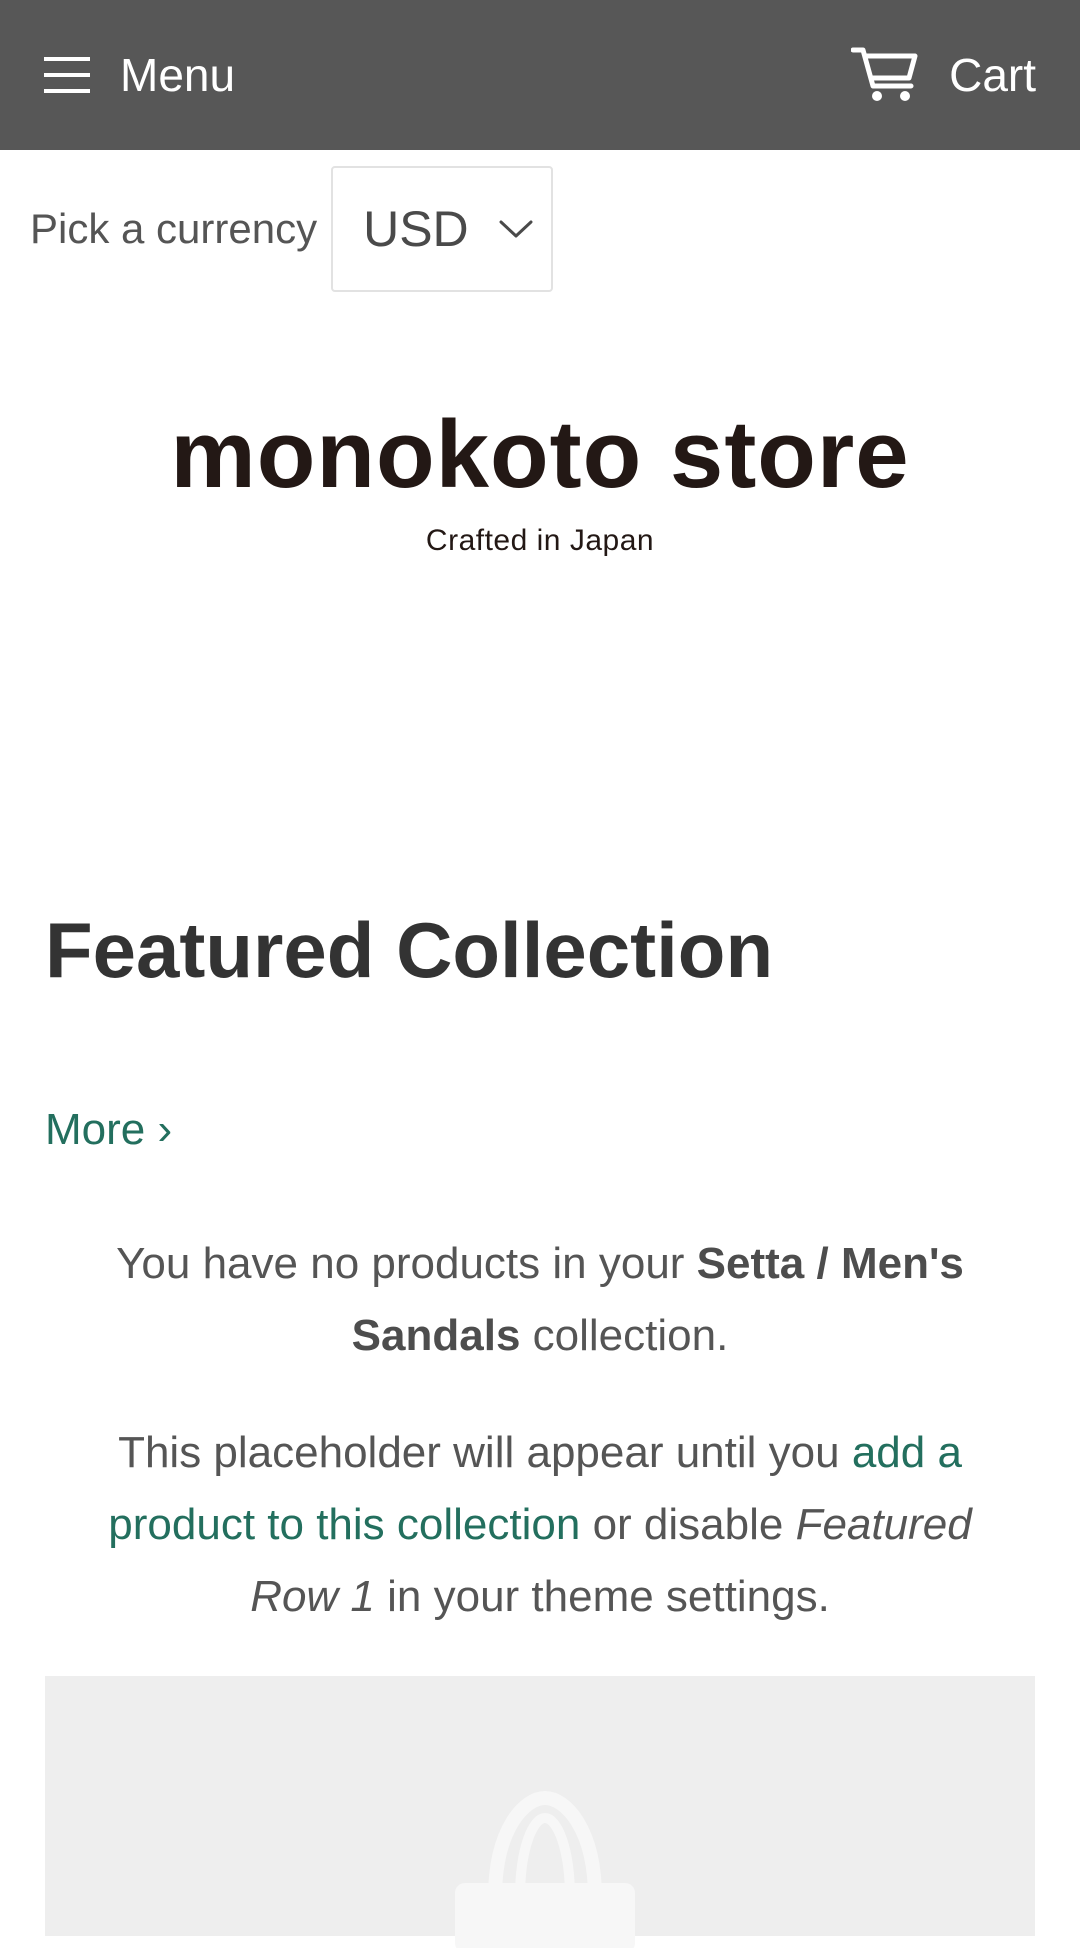 This screenshot has width=1080, height=1948. I want to click on menu-button: Menu, so click(139, 75).